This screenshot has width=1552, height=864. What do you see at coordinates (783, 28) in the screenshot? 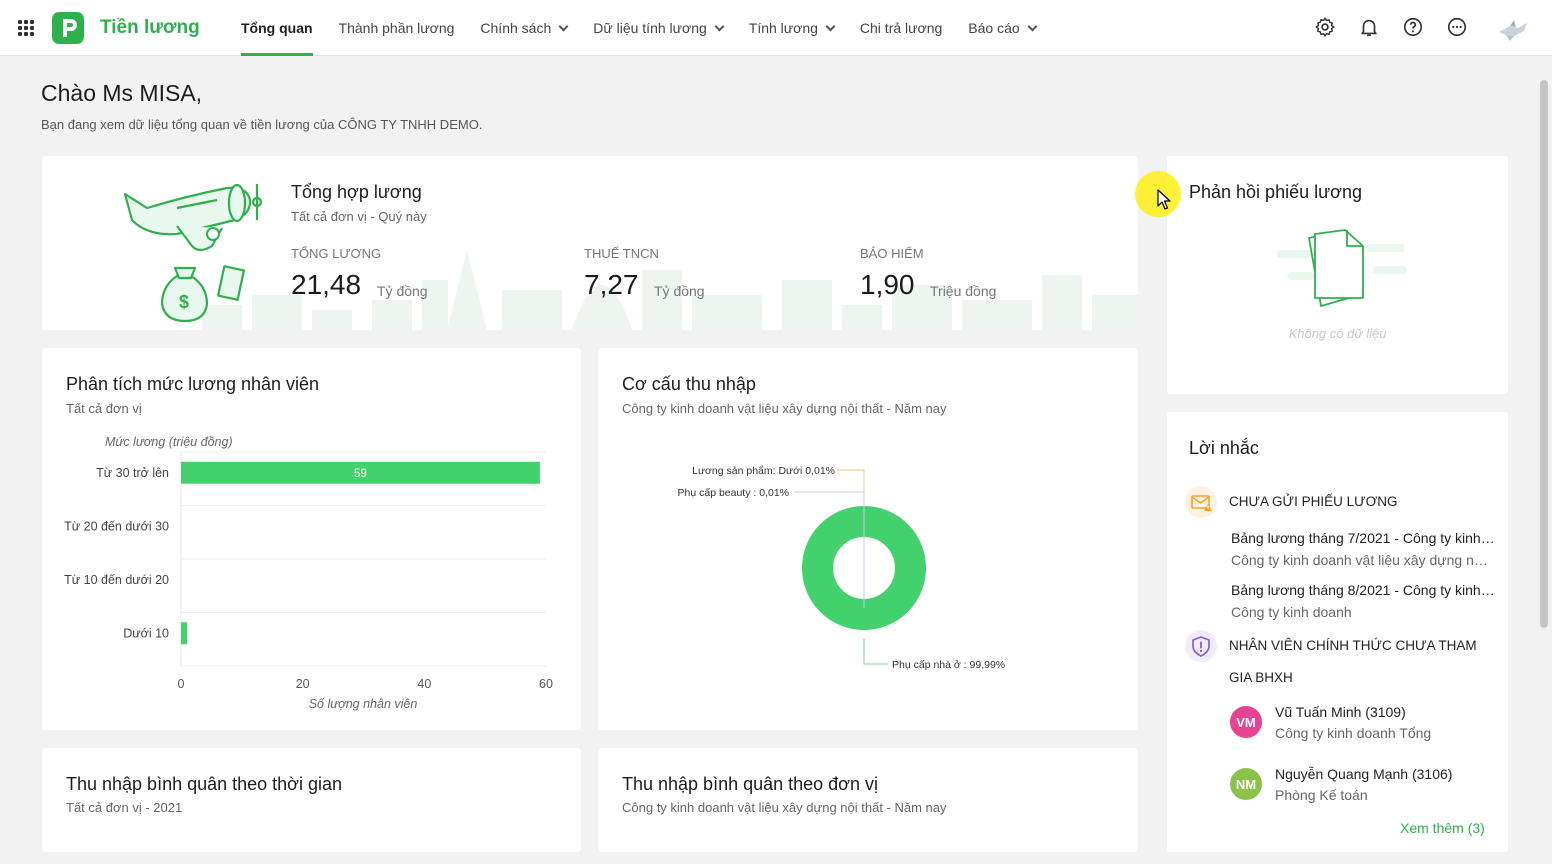
I see `nav-label: Tính lương` at bounding box center [783, 28].